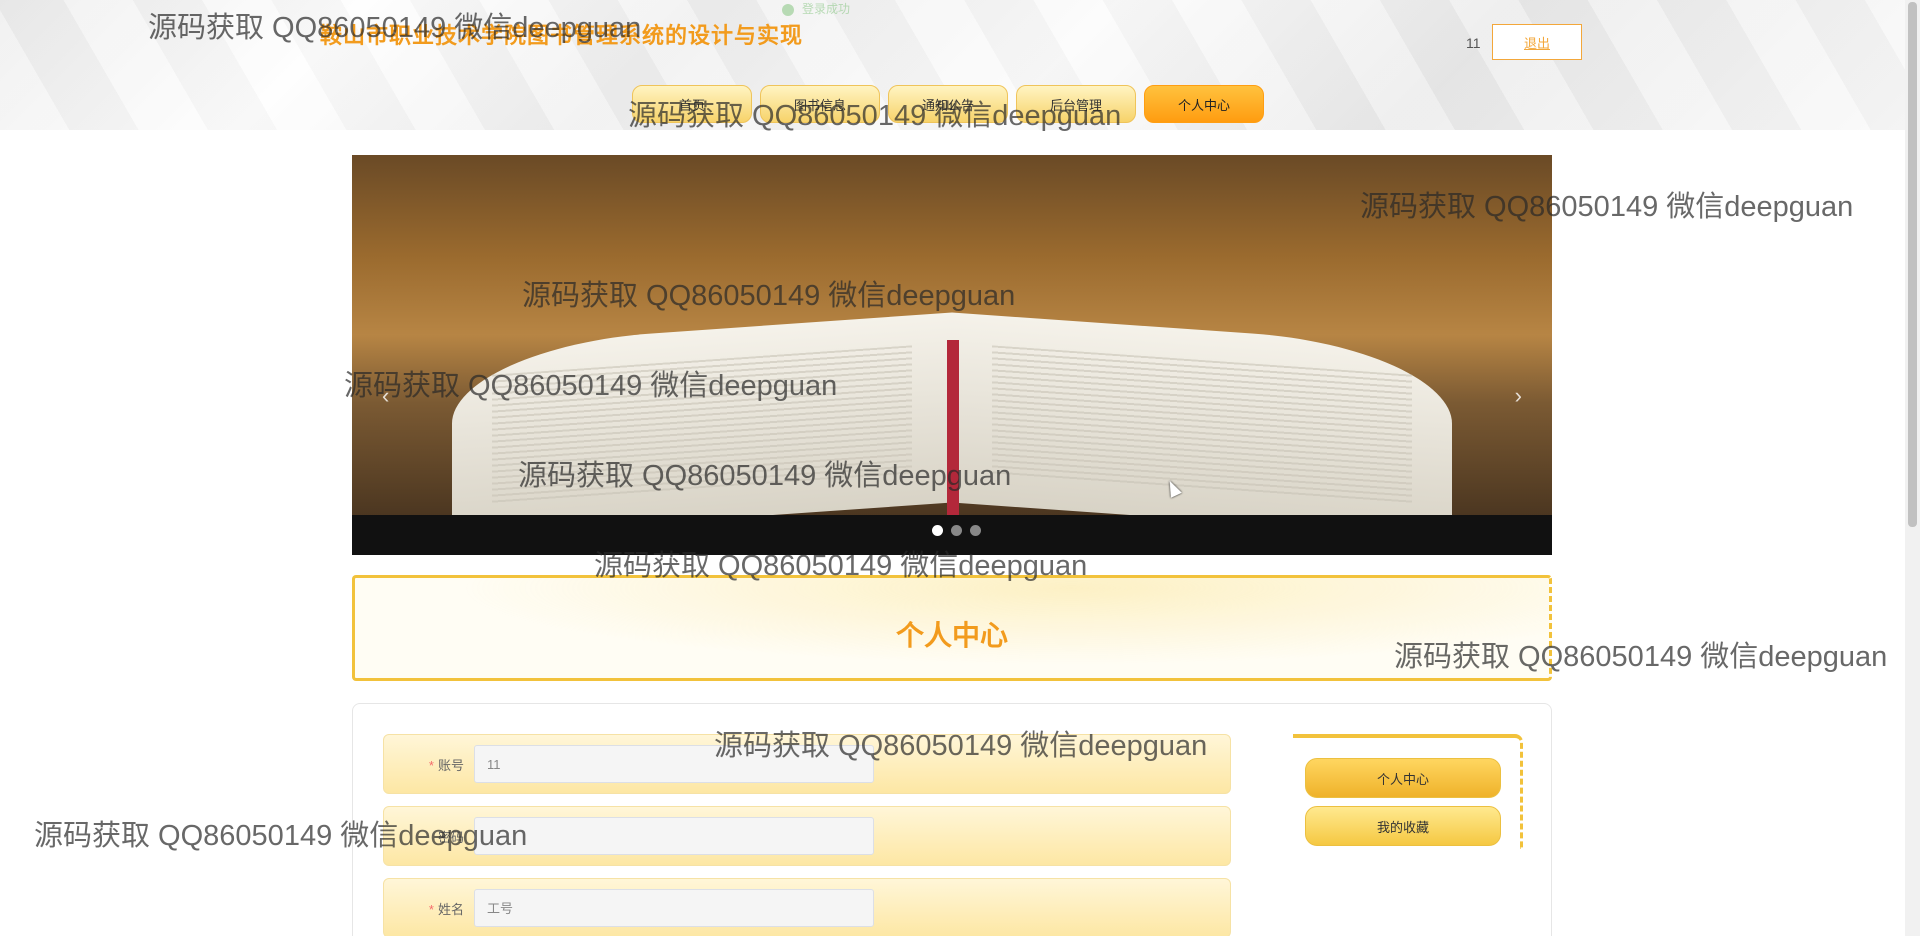 The height and width of the screenshot is (936, 1920). I want to click on side-menu: 个人中心 我的收藏, so click(1408, 791).